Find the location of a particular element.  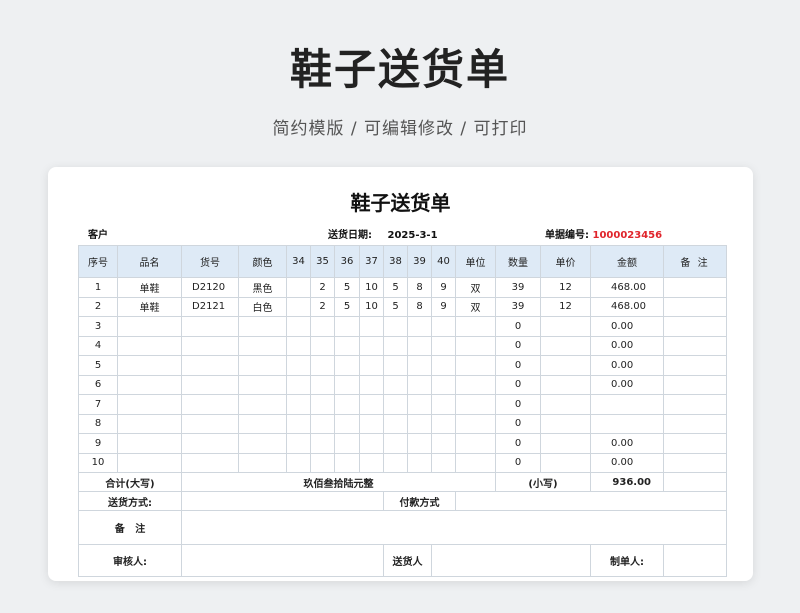

table-cell: 6 is located at coordinates (98, 384).